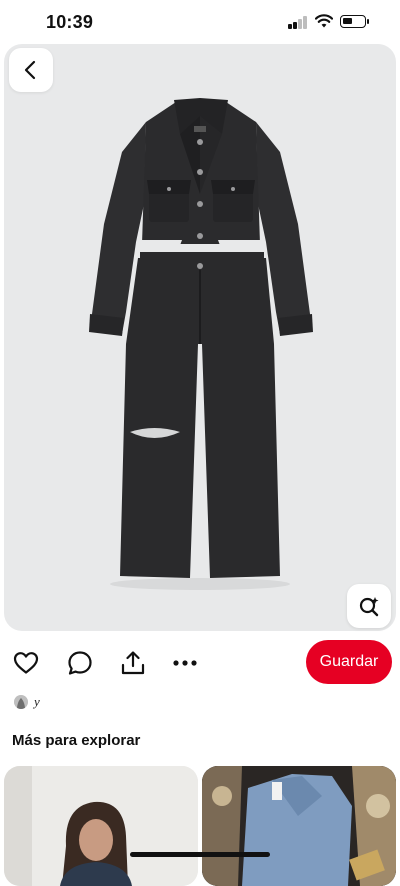  I want to click on more-options-button, so click(185, 663).